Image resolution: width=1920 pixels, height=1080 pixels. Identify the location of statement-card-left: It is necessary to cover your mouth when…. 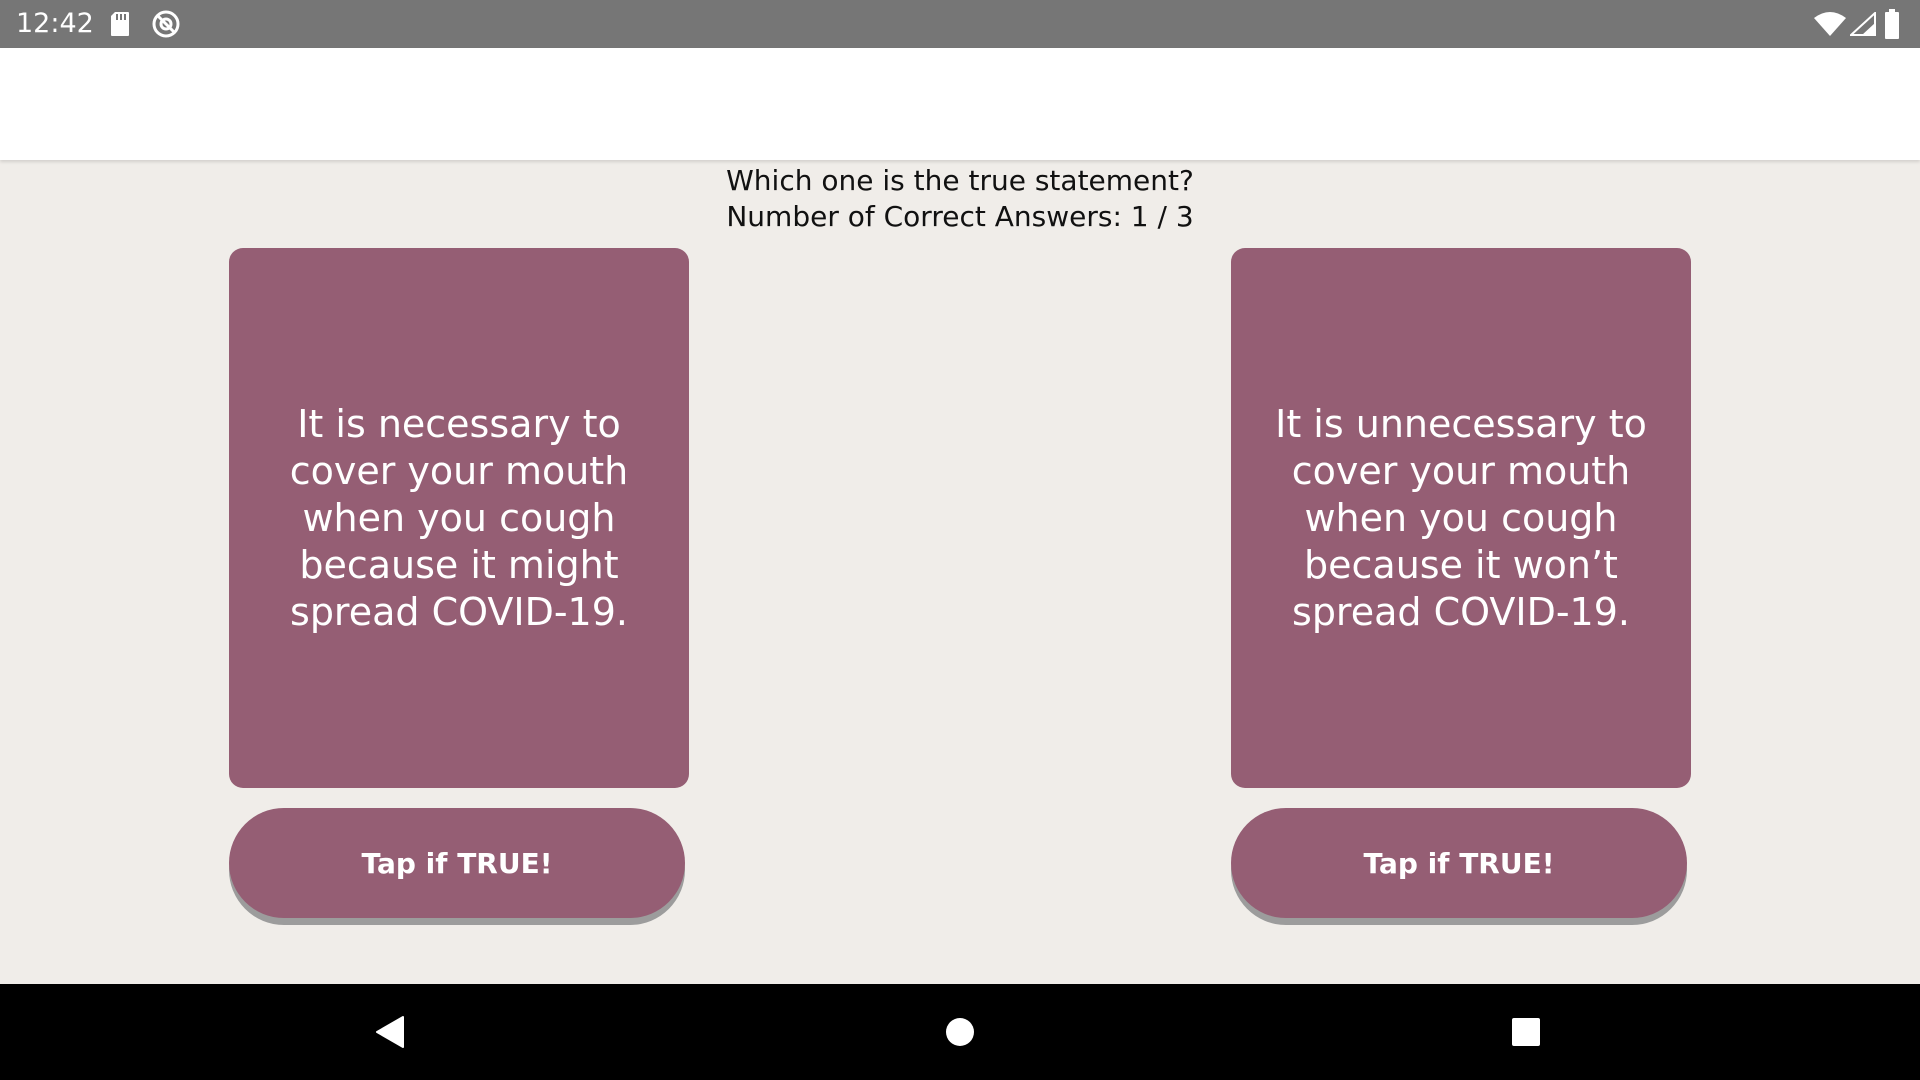
(459, 518).